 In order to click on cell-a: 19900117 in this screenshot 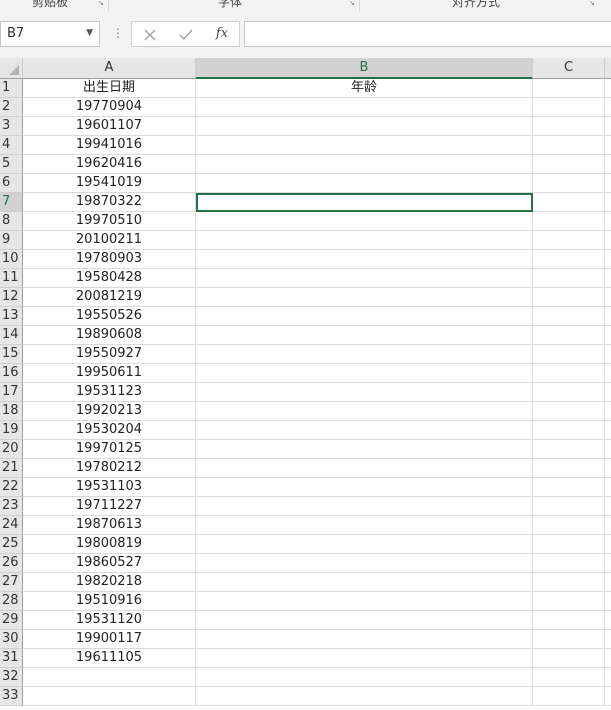, I will do `click(109, 639)`.